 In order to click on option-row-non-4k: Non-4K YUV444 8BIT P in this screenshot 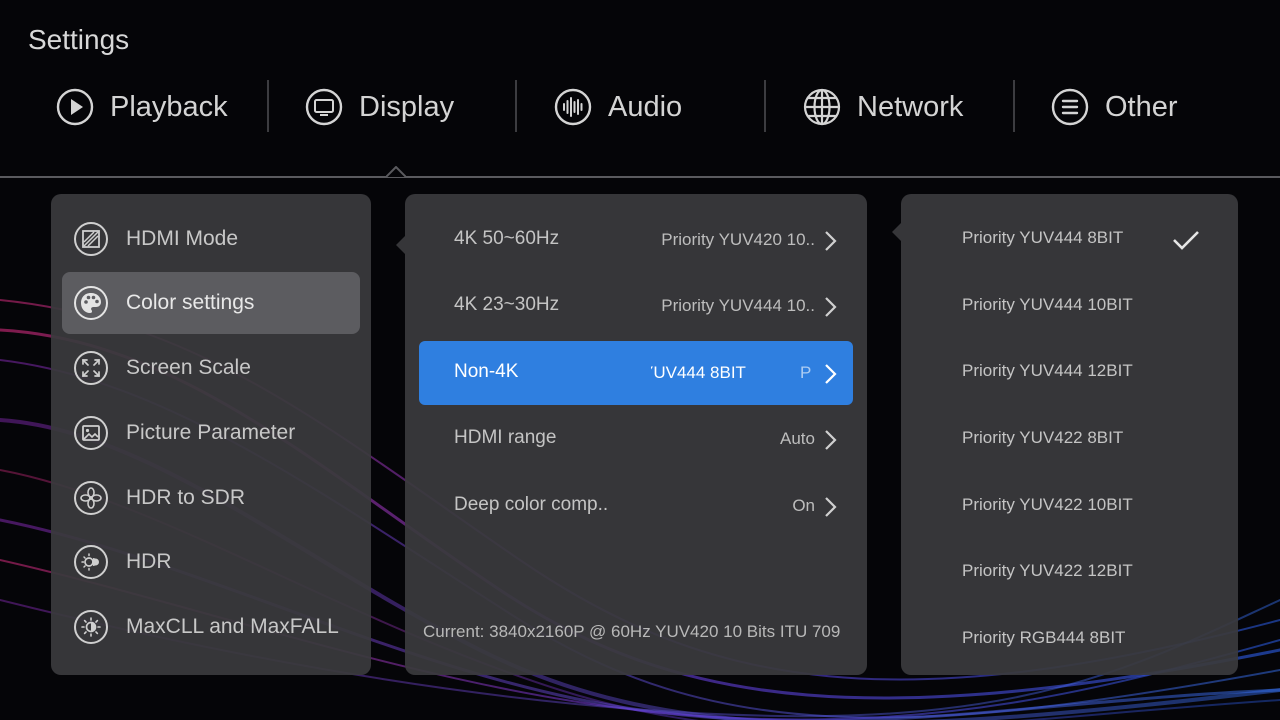, I will do `click(636, 373)`.